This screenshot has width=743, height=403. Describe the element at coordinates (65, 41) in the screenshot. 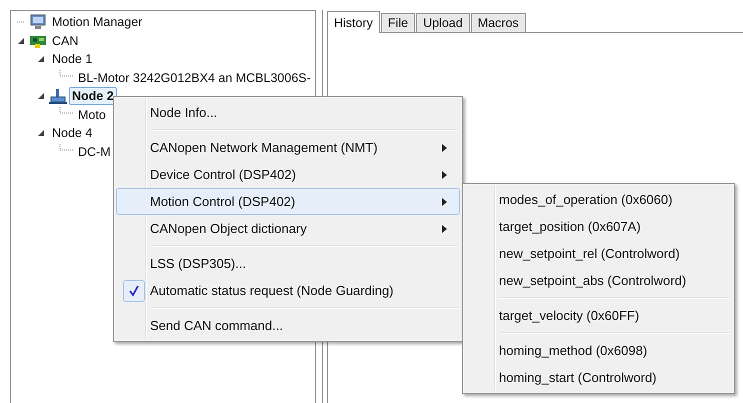

I see `tree-item: CAN` at that location.